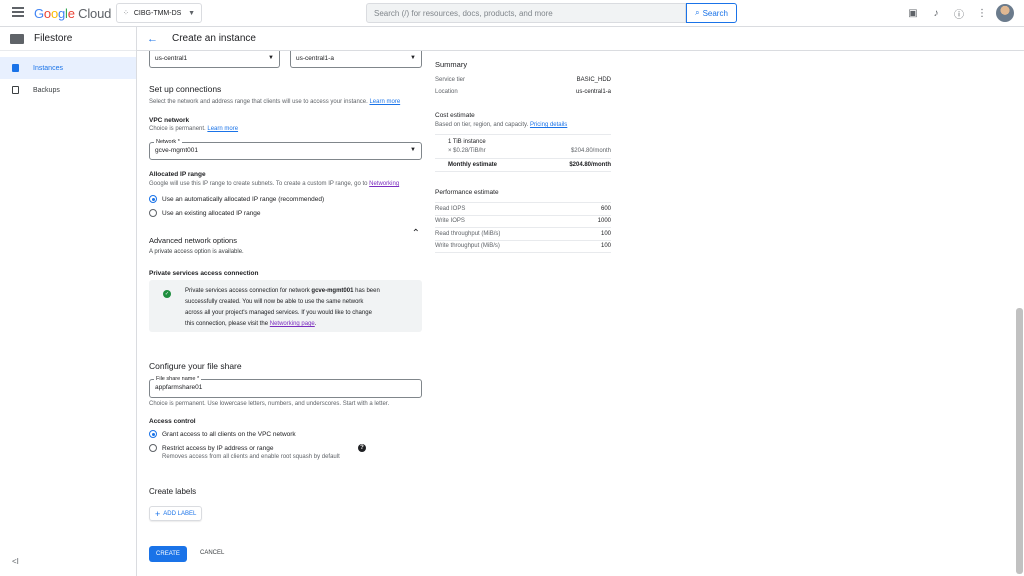 This screenshot has height=576, width=1024. What do you see at coordinates (415, 233) in the screenshot?
I see `chevron-up-icon: ⌃` at bounding box center [415, 233].